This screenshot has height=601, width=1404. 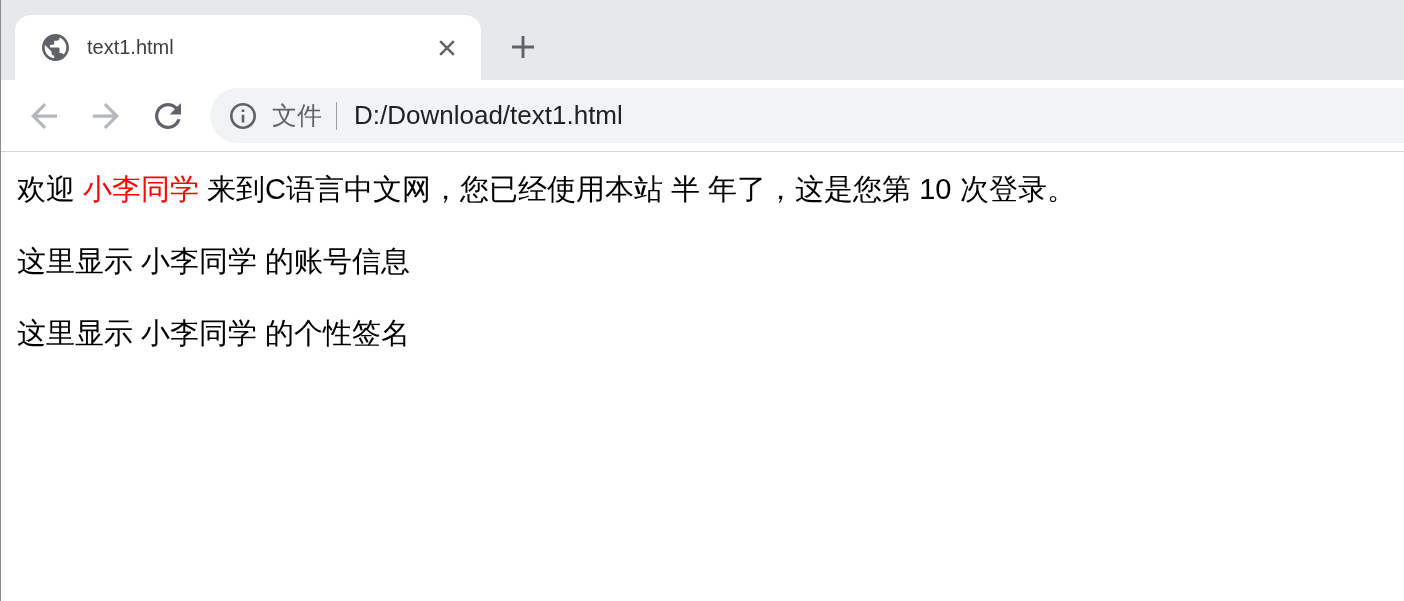 What do you see at coordinates (248, 47) in the screenshot?
I see `browser-tab: text1.html` at bounding box center [248, 47].